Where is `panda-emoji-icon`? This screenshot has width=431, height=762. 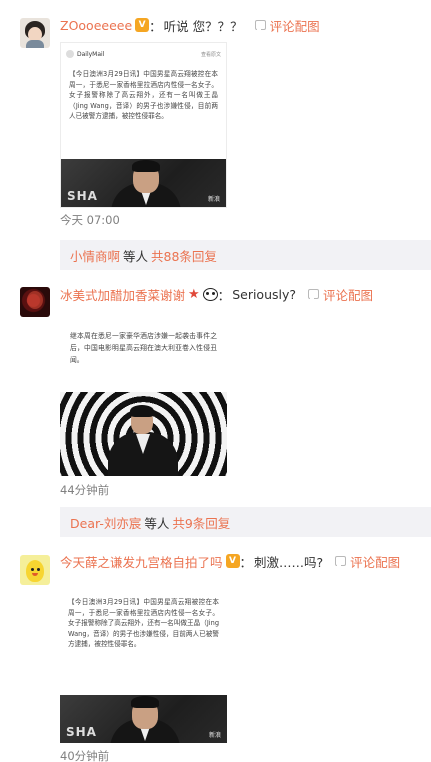 panda-emoji-icon is located at coordinates (210, 294).